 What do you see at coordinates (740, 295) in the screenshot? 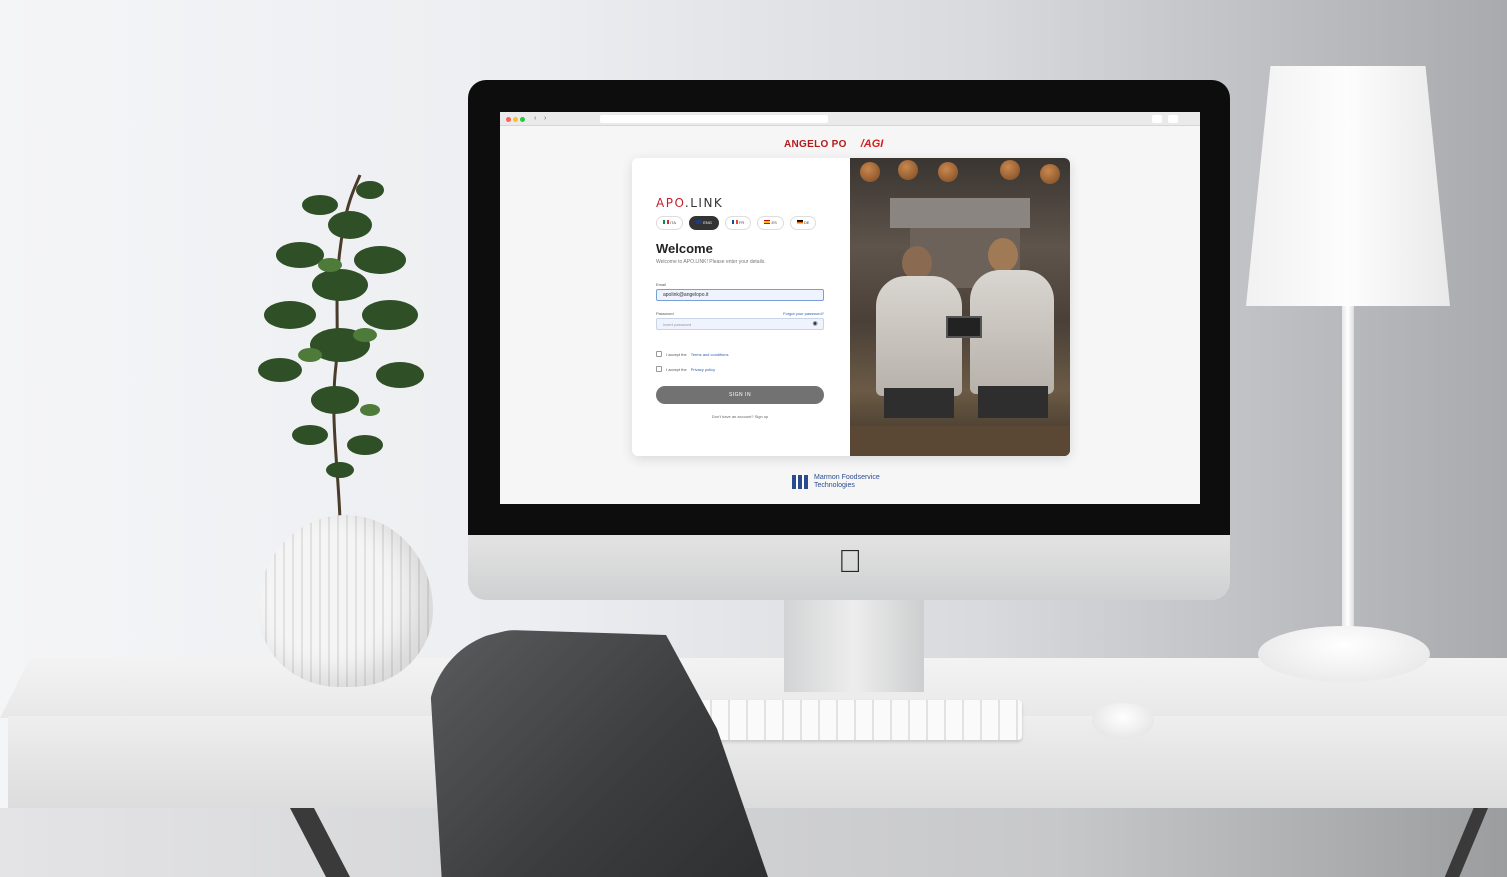
I see `email-field: apolink@angelopo.it` at bounding box center [740, 295].